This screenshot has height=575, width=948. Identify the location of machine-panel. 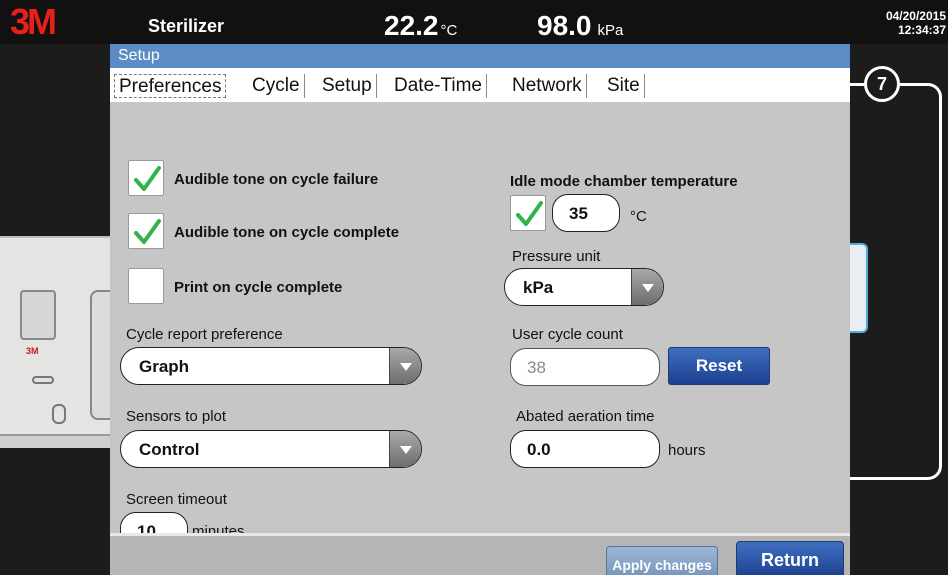
(38, 315).